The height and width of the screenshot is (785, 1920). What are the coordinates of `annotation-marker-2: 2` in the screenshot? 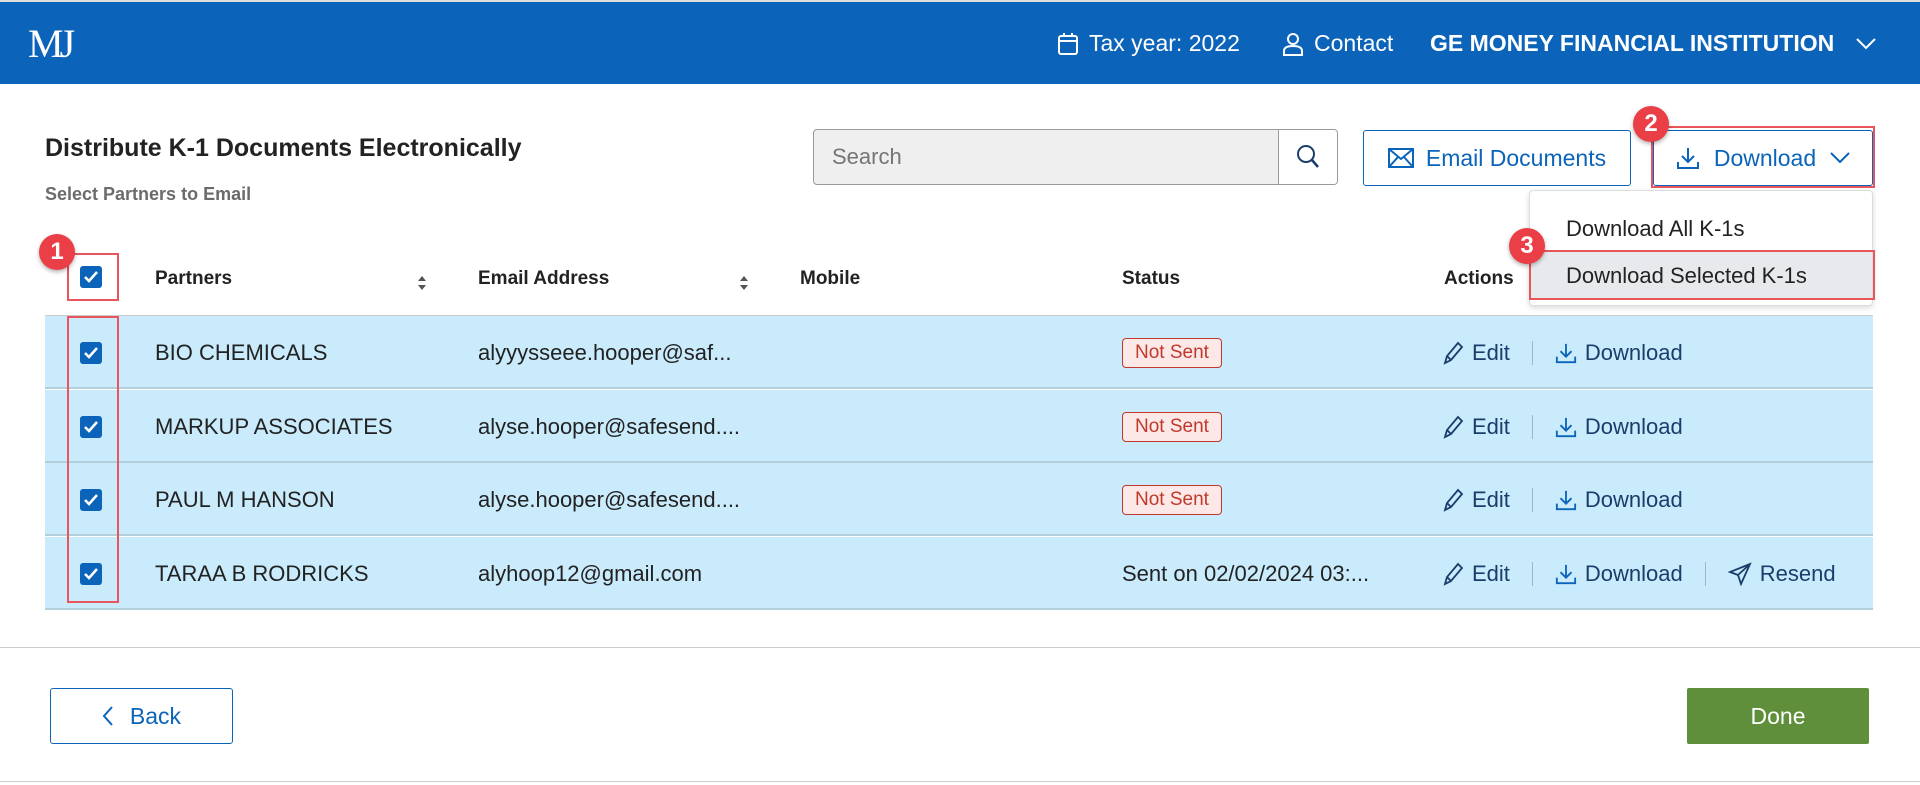 It's located at (1651, 124).